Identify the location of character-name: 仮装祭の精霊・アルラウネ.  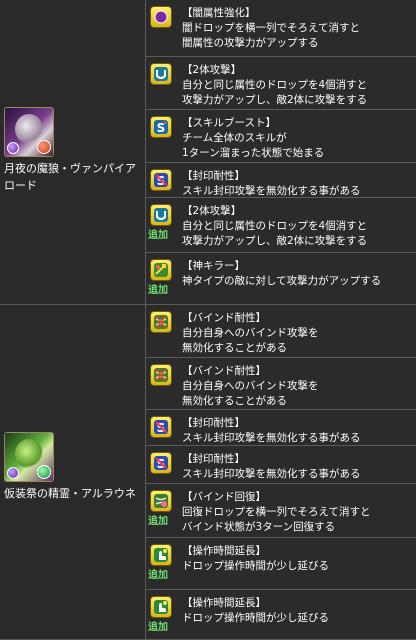
(73, 493).